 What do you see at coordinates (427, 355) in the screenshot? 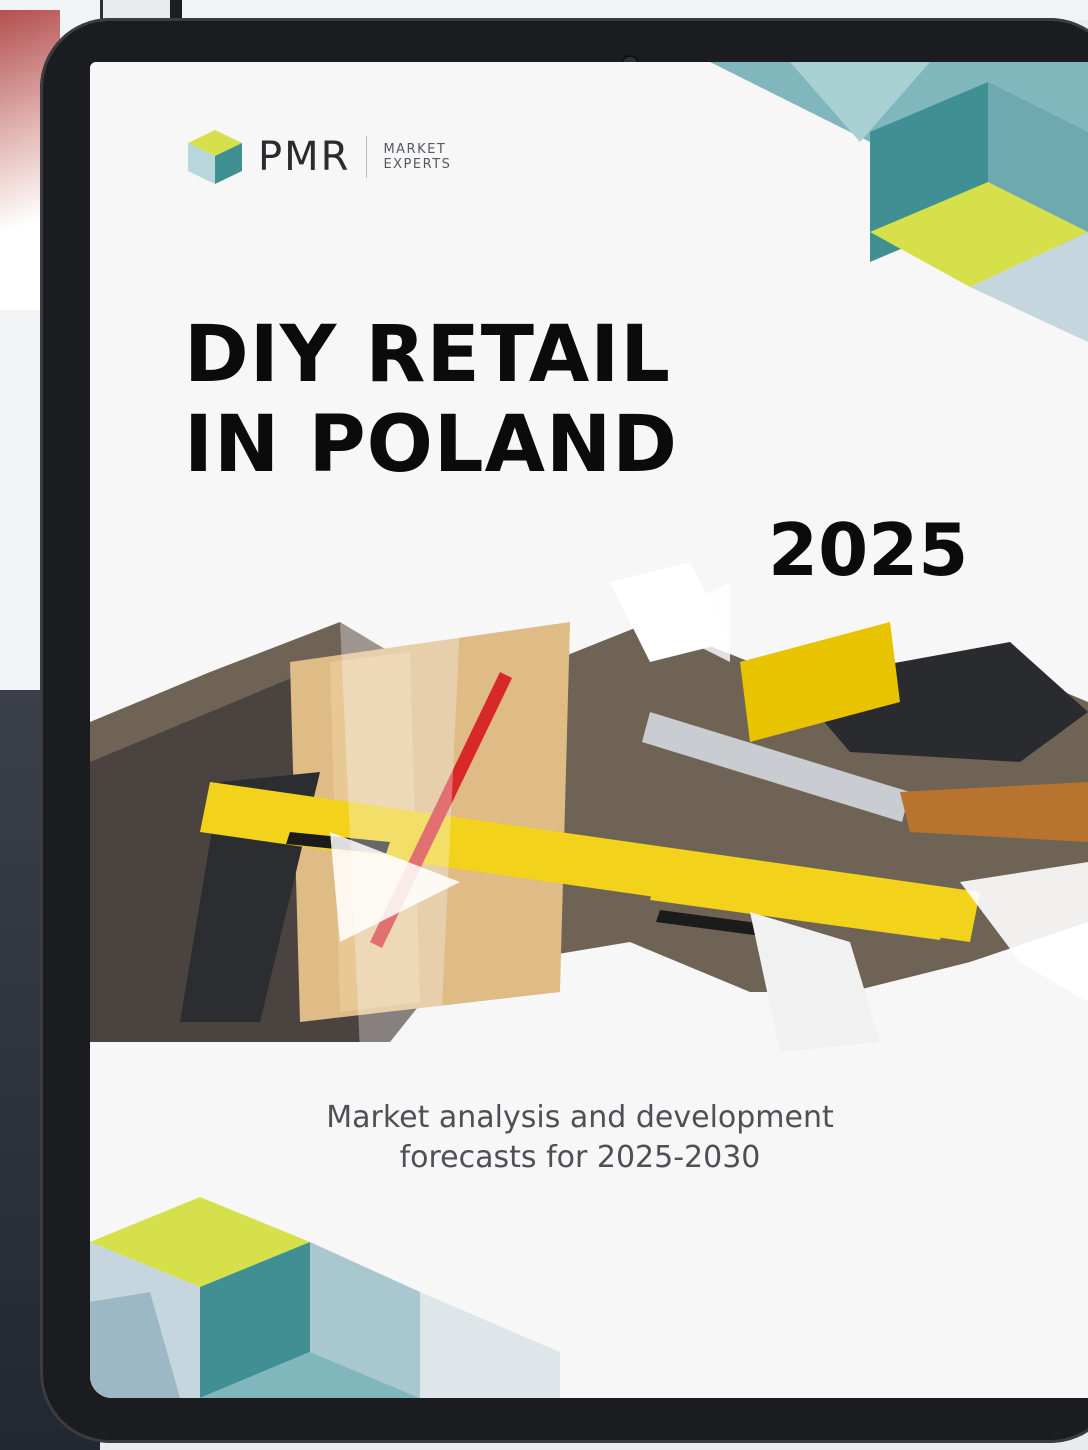
I see `report-title-line1: DIY RETAIL` at bounding box center [427, 355].